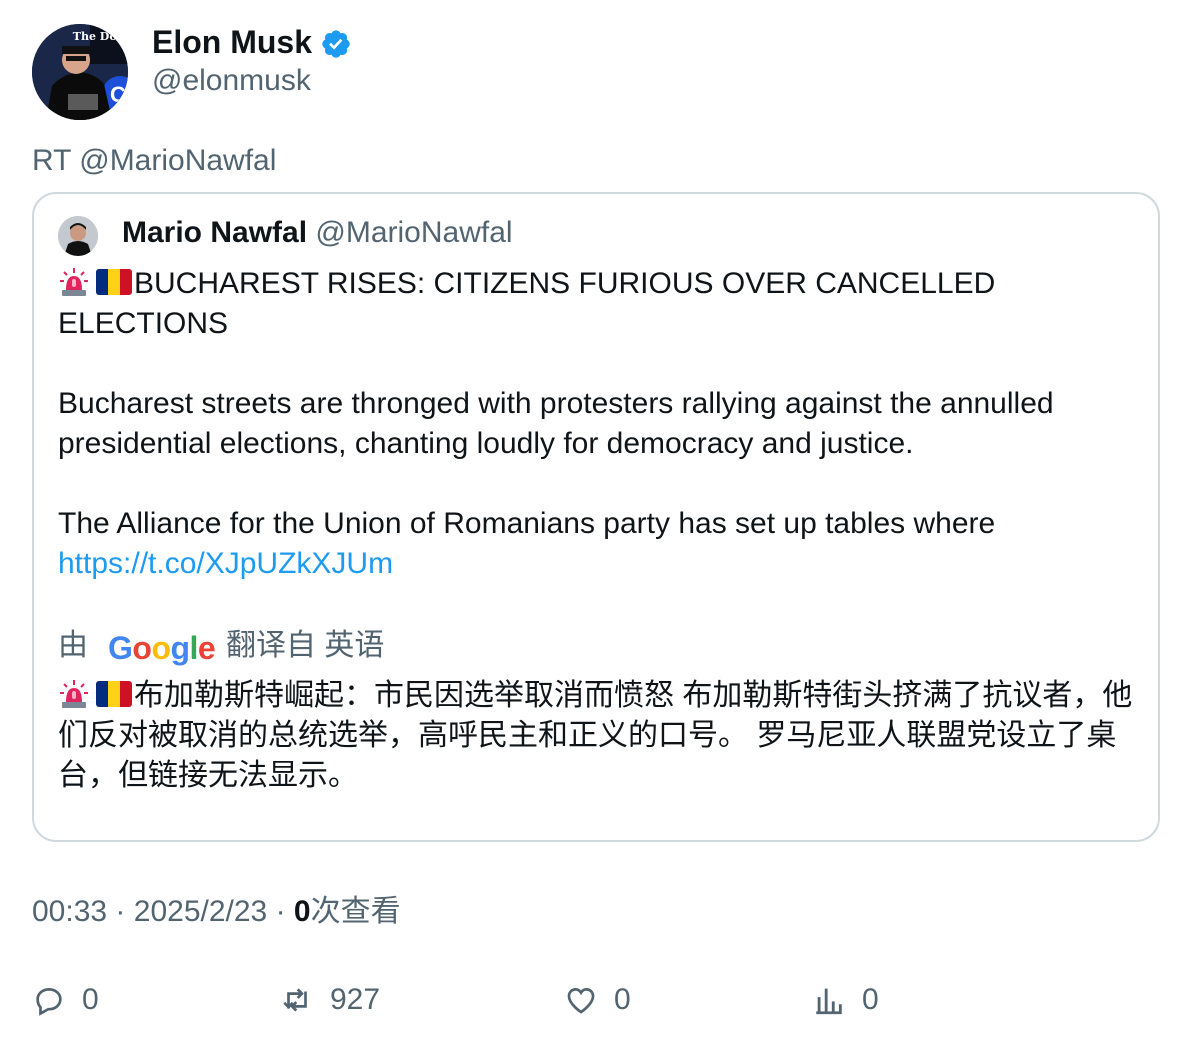 The height and width of the screenshot is (1046, 1196). I want to click on google-logo: Google, so click(162, 648).